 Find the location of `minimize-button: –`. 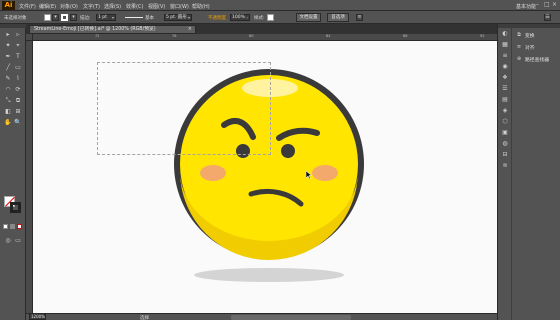

minimize-button: – is located at coordinates (538, 5).